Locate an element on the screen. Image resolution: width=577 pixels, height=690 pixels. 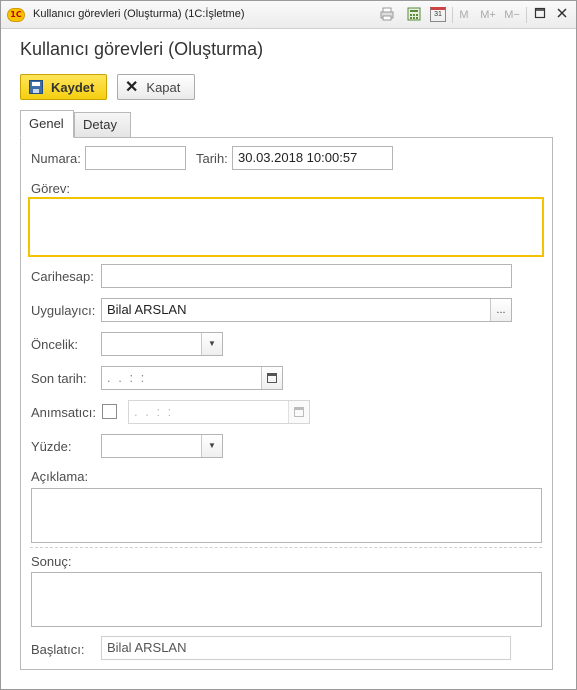
baslatici-label: Başlatıcı: is located at coordinates (58, 649).